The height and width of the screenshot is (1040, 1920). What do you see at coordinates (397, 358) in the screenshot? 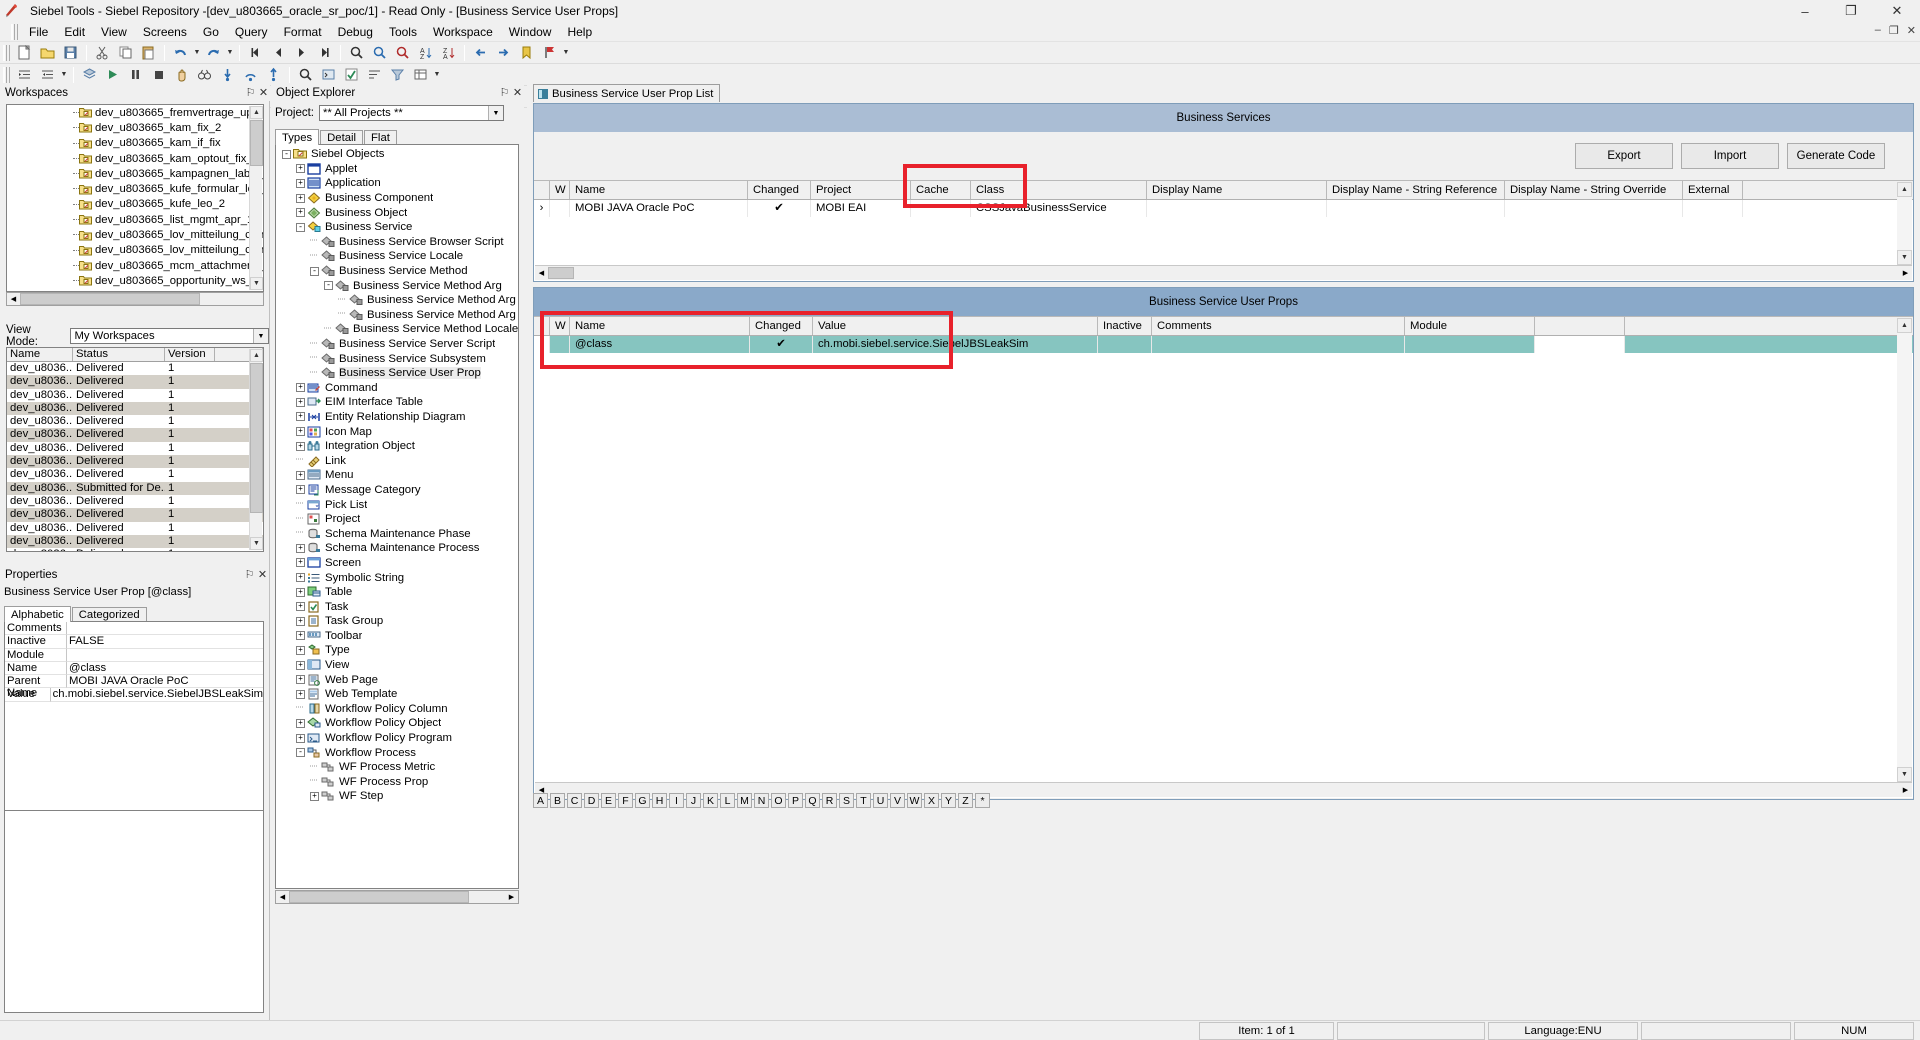
I see `object-tree-item: Business Service Subsystem` at bounding box center [397, 358].